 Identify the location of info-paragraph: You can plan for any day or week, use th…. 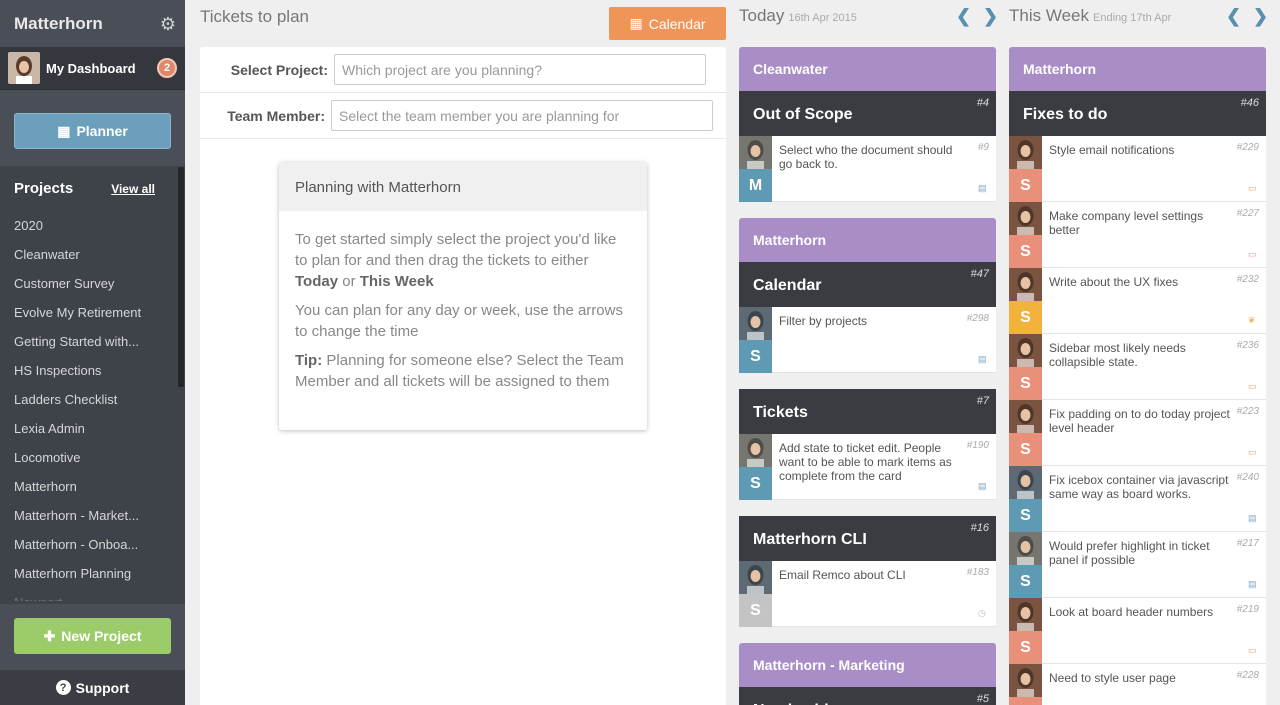
(459, 321).